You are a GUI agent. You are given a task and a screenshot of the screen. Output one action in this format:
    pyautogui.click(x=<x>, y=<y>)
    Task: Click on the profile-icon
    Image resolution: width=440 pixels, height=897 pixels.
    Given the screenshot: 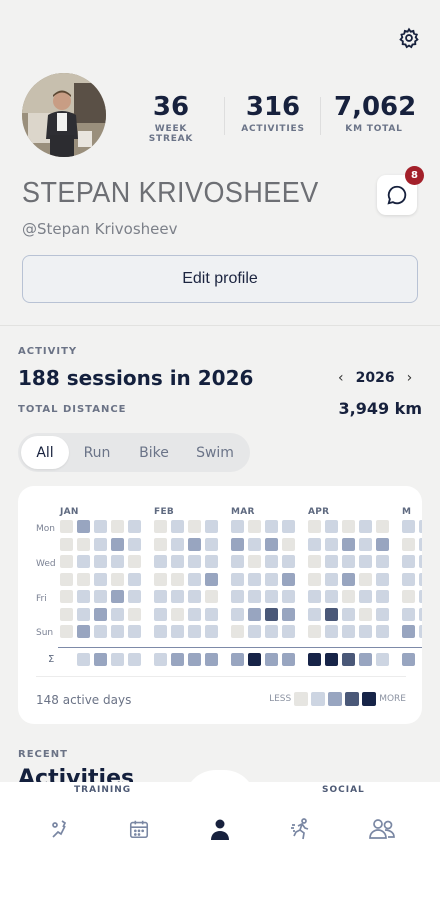 What is the action you would take?
    pyautogui.click(x=220, y=829)
    